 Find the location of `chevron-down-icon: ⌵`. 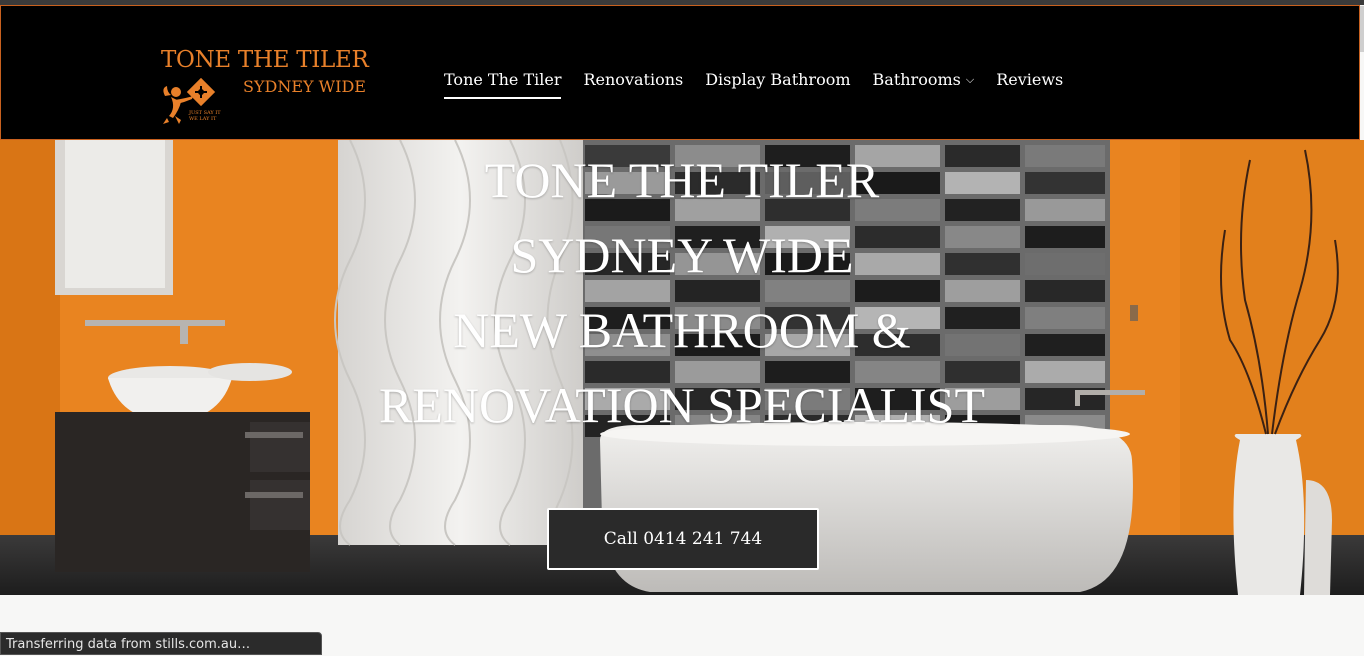

chevron-down-icon: ⌵ is located at coordinates (970, 79).